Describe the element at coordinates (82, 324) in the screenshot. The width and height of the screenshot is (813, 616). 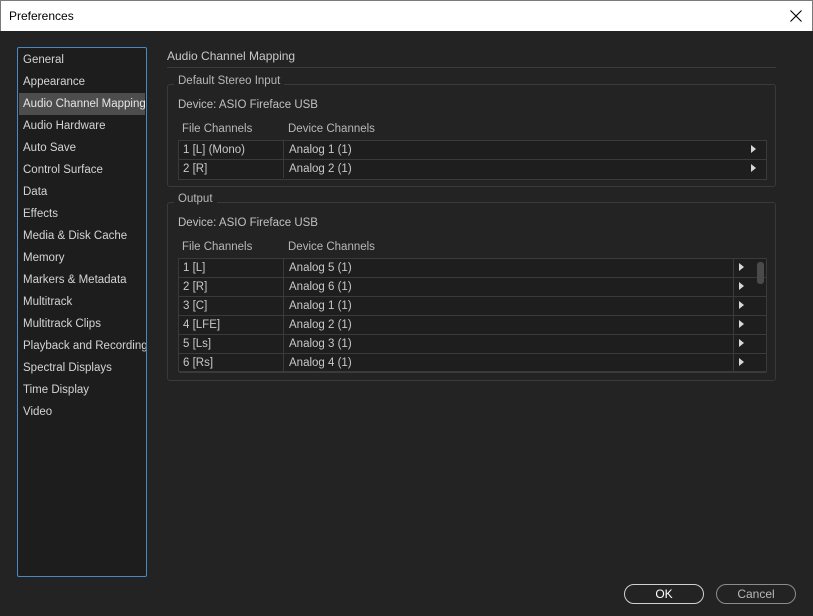
I see `sidebar-item-multitrack-clips: Multitrack Clips` at that location.